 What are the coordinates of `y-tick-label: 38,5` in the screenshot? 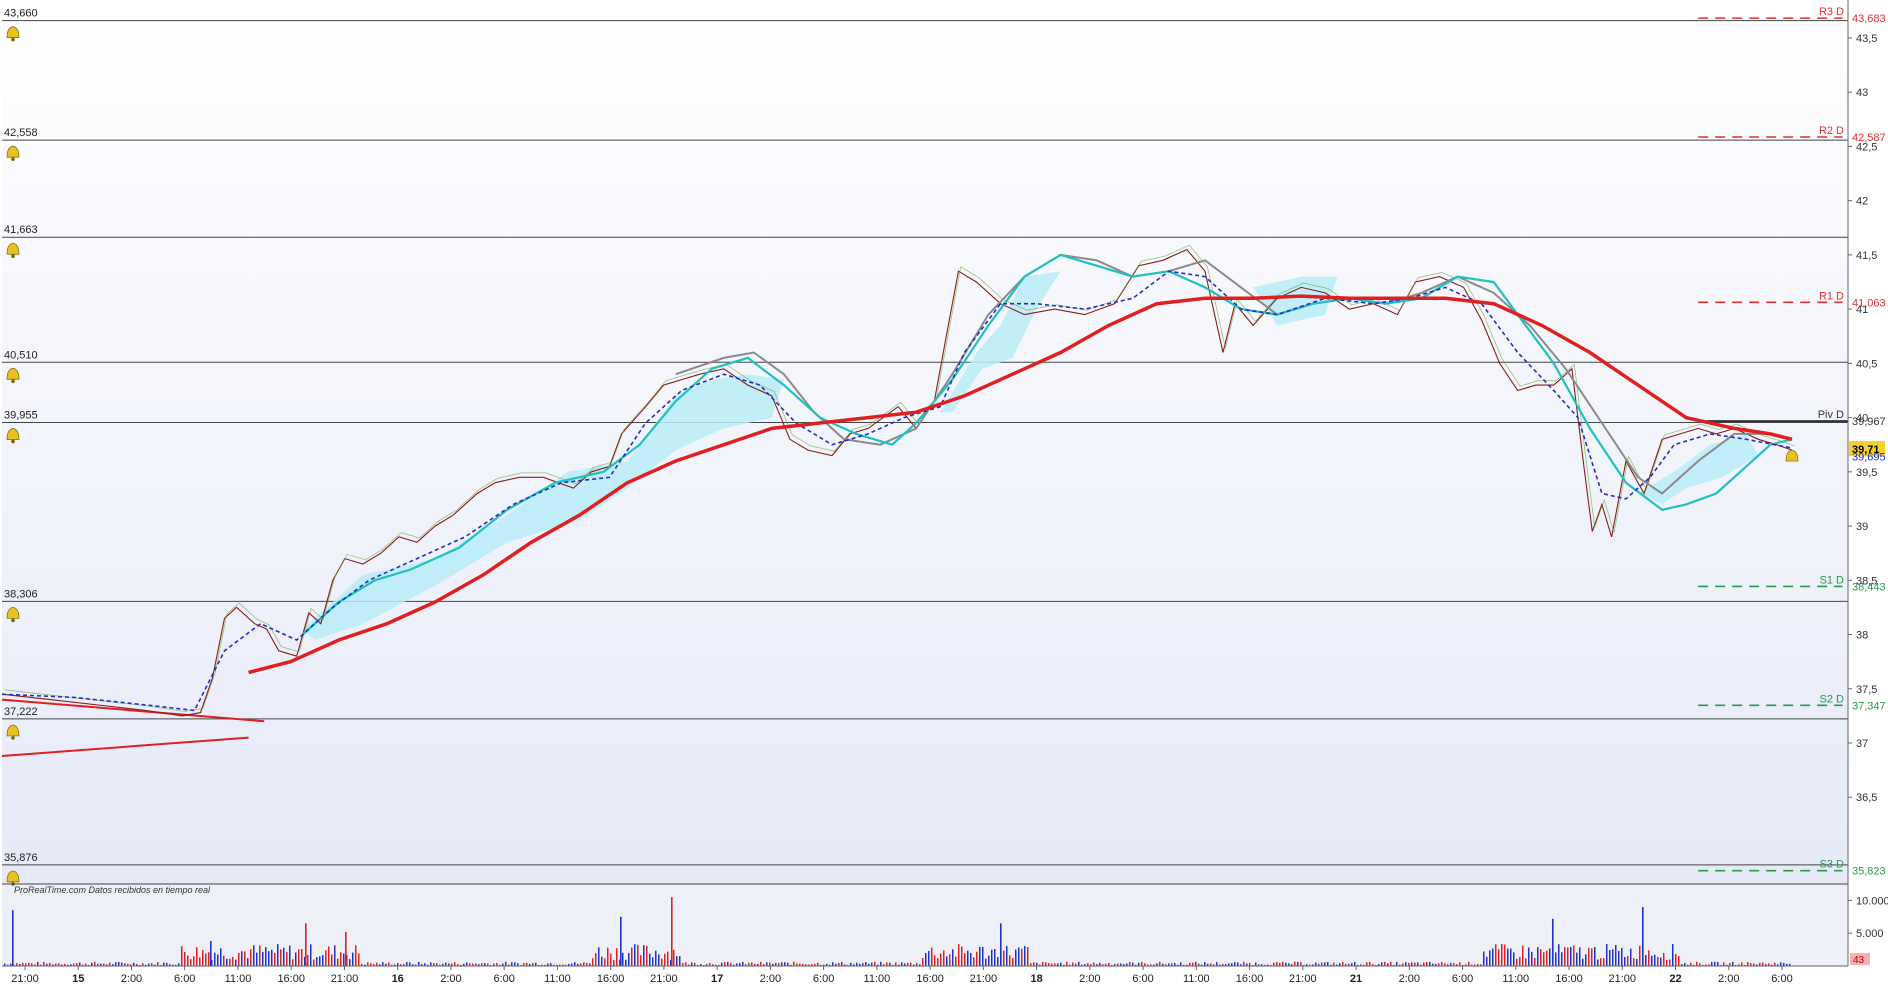 It's located at (1866, 581).